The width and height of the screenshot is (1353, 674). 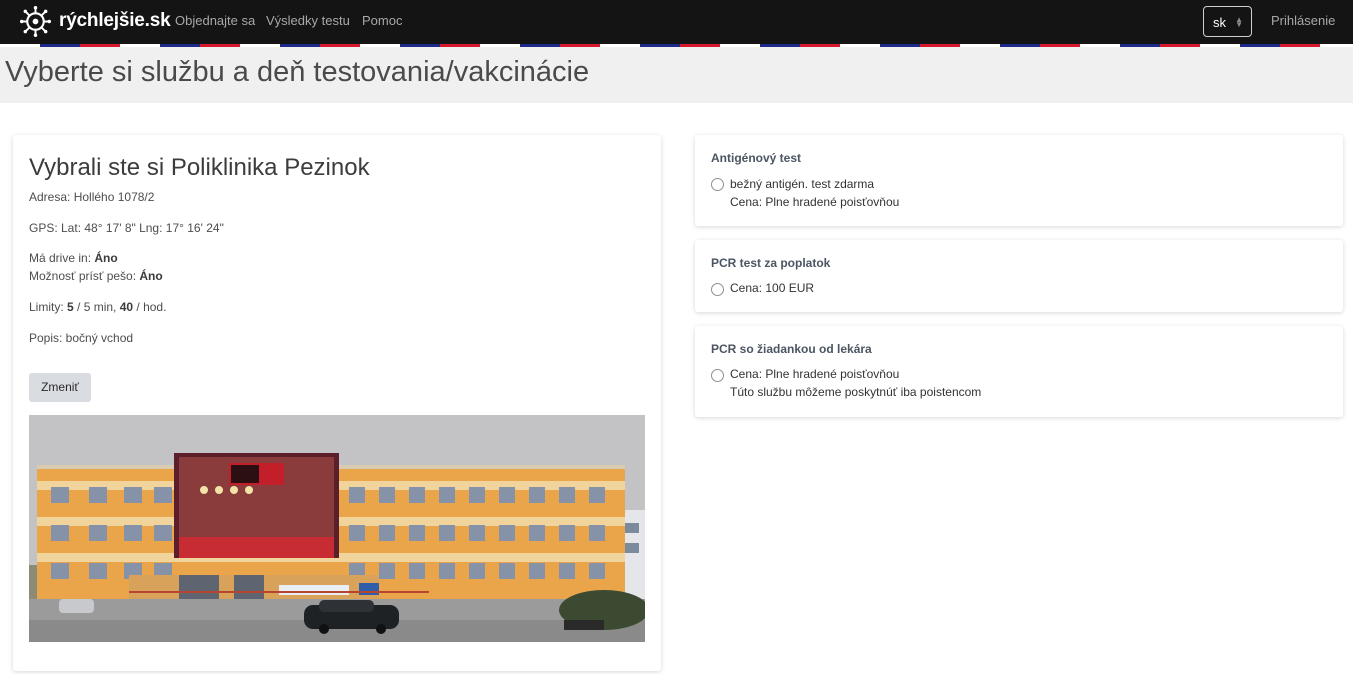 What do you see at coordinates (772, 288) in the screenshot?
I see `service-option-label: Cena: 100 EUR` at bounding box center [772, 288].